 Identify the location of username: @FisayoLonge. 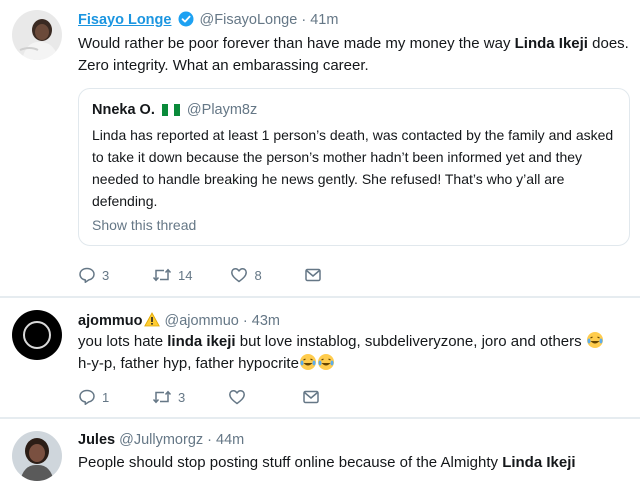
(249, 20).